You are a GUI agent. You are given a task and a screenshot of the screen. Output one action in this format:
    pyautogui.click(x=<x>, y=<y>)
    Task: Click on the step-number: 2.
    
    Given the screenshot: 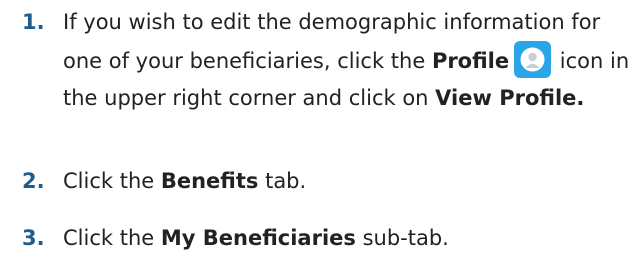 What is the action you would take?
    pyautogui.click(x=33, y=181)
    